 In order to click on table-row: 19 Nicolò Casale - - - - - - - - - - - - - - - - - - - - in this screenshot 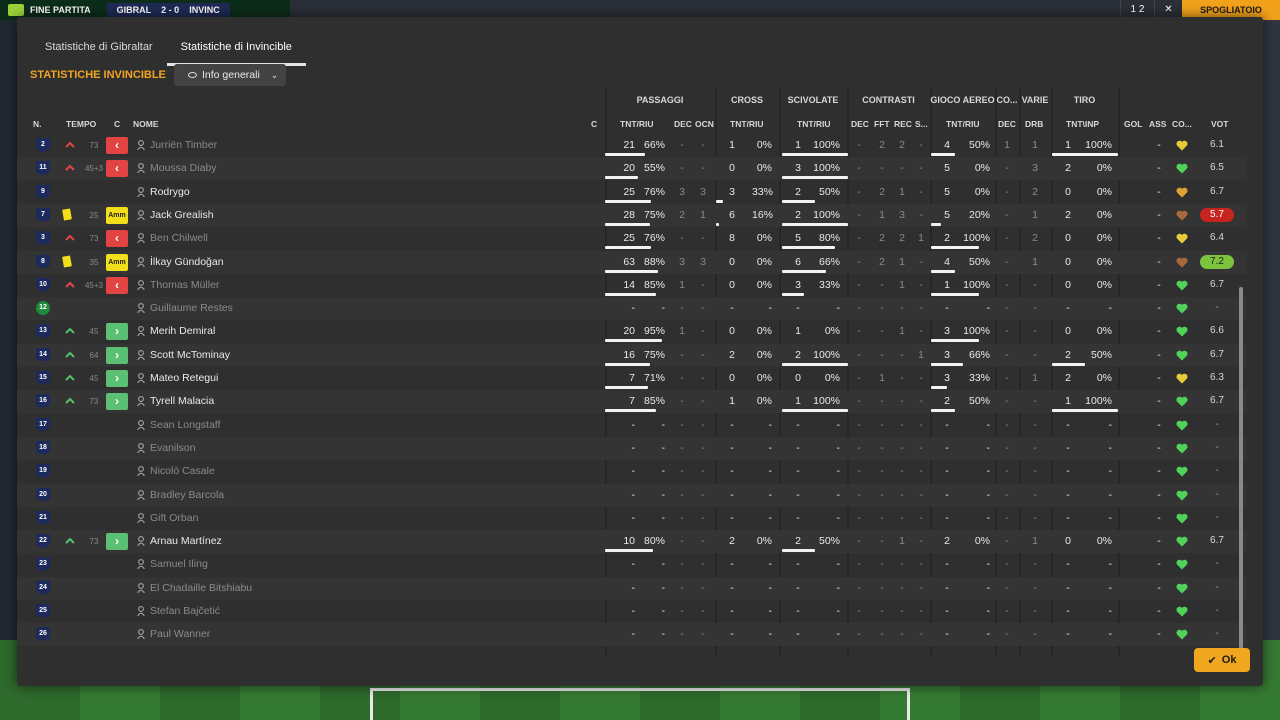, I will do `click(632, 471)`.